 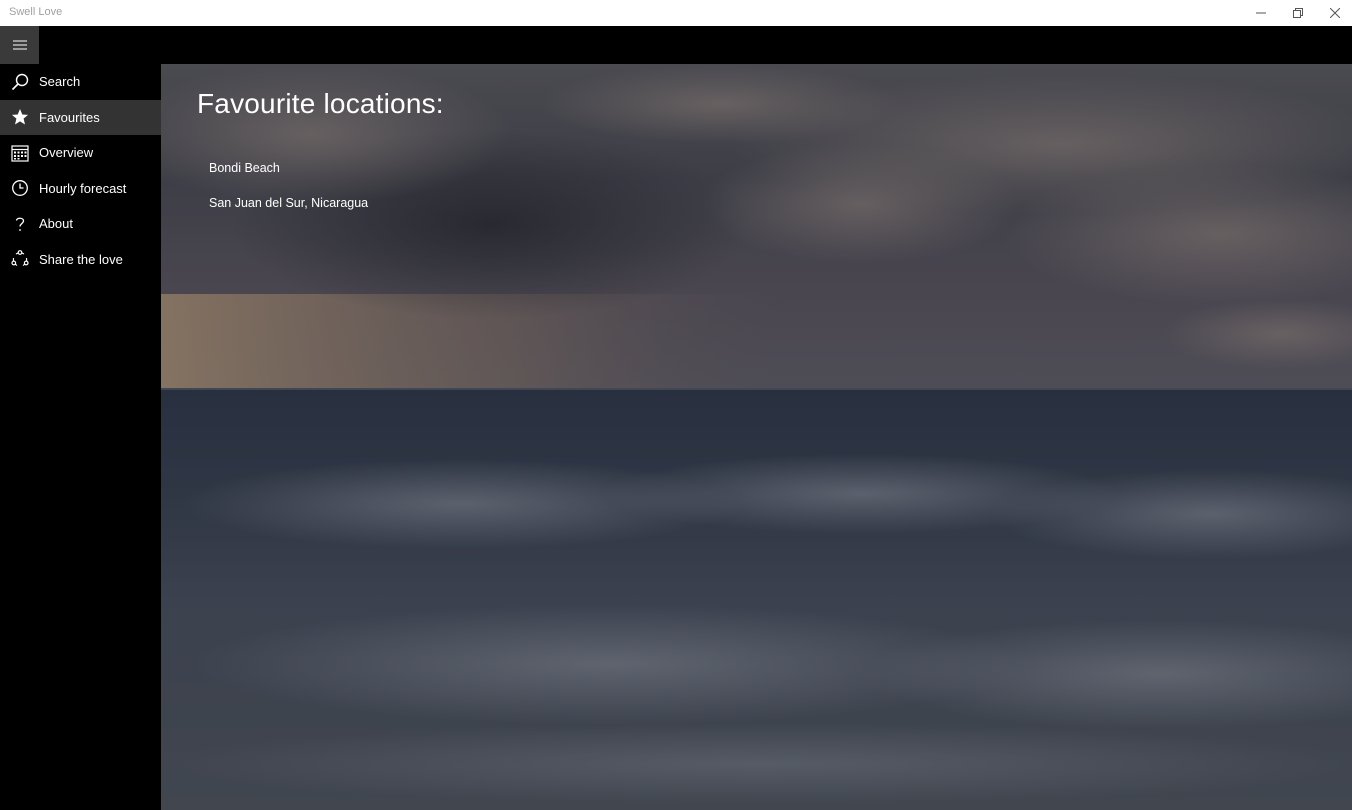 I want to click on star-icon, so click(x=19, y=117).